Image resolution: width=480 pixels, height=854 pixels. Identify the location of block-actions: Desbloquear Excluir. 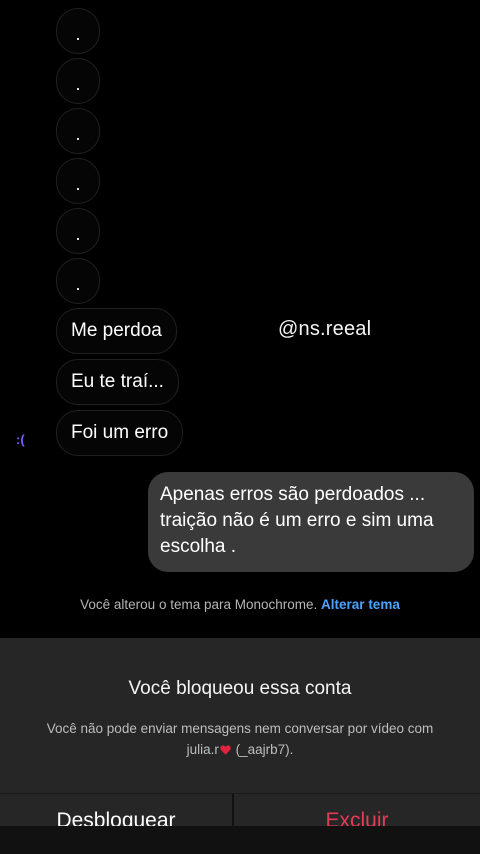
(240, 811).